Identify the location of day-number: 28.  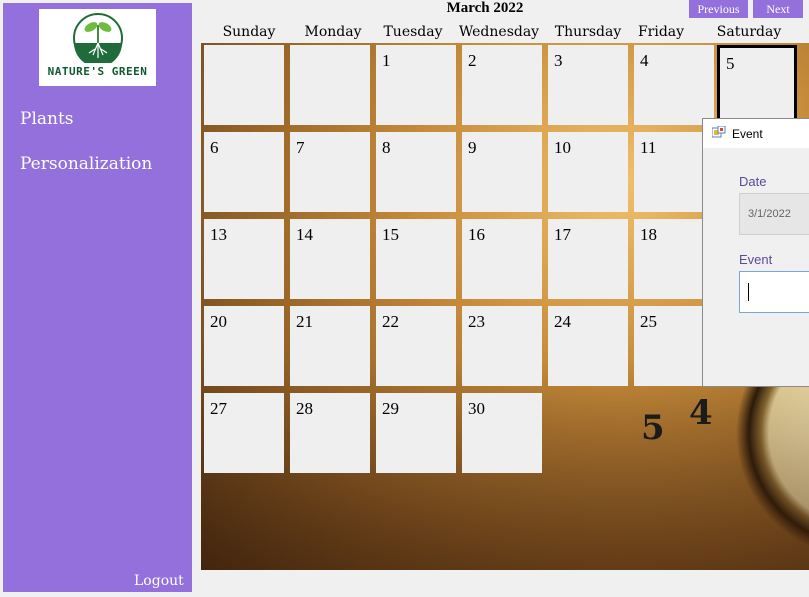
(304, 408).